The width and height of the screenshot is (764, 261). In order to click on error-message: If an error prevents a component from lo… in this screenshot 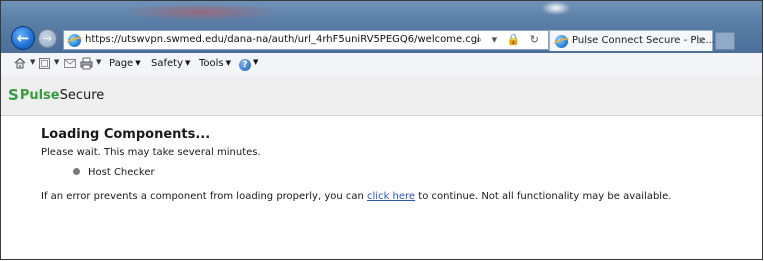, I will do `click(356, 196)`.